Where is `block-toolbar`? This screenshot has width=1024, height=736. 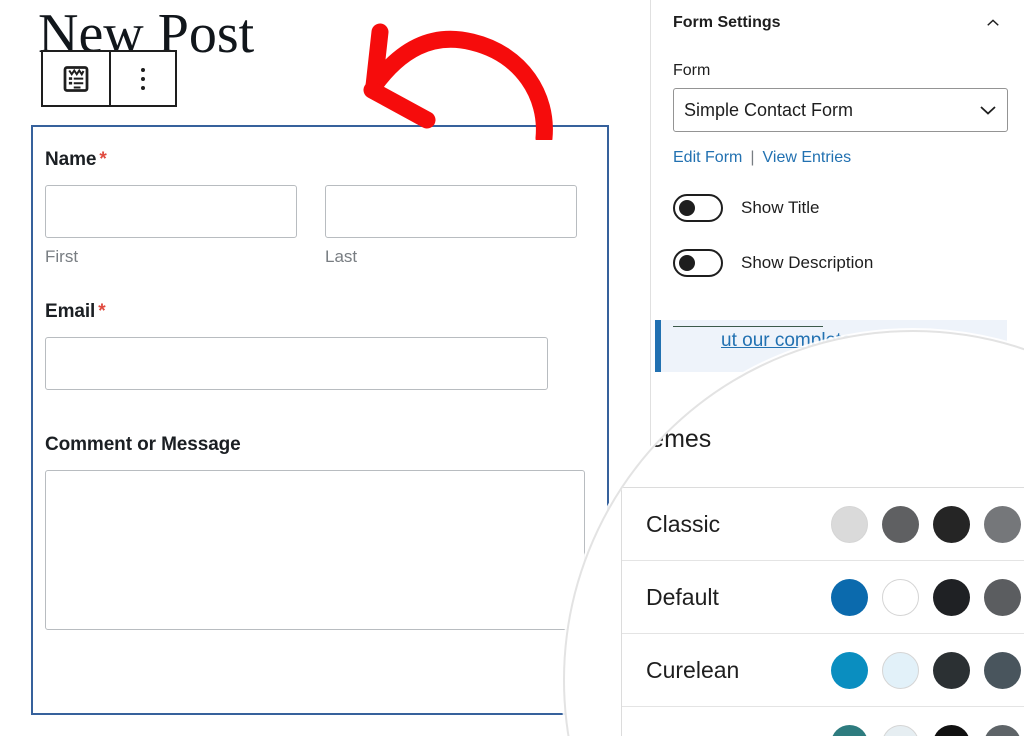
block-toolbar is located at coordinates (109, 78).